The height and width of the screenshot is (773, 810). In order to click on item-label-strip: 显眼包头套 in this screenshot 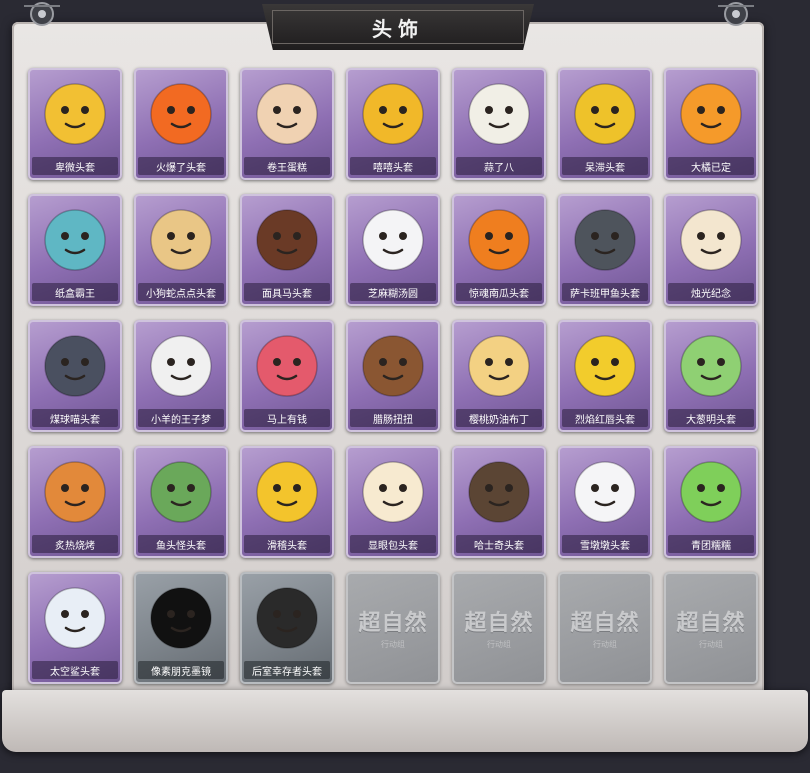, I will do `click(393, 544)`.